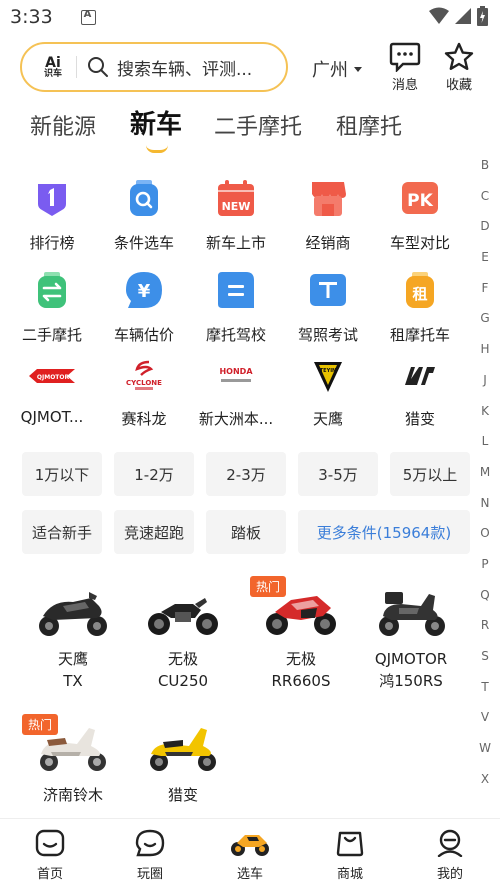  Describe the element at coordinates (328, 290) in the screenshot. I see `license-exam-icon` at that location.